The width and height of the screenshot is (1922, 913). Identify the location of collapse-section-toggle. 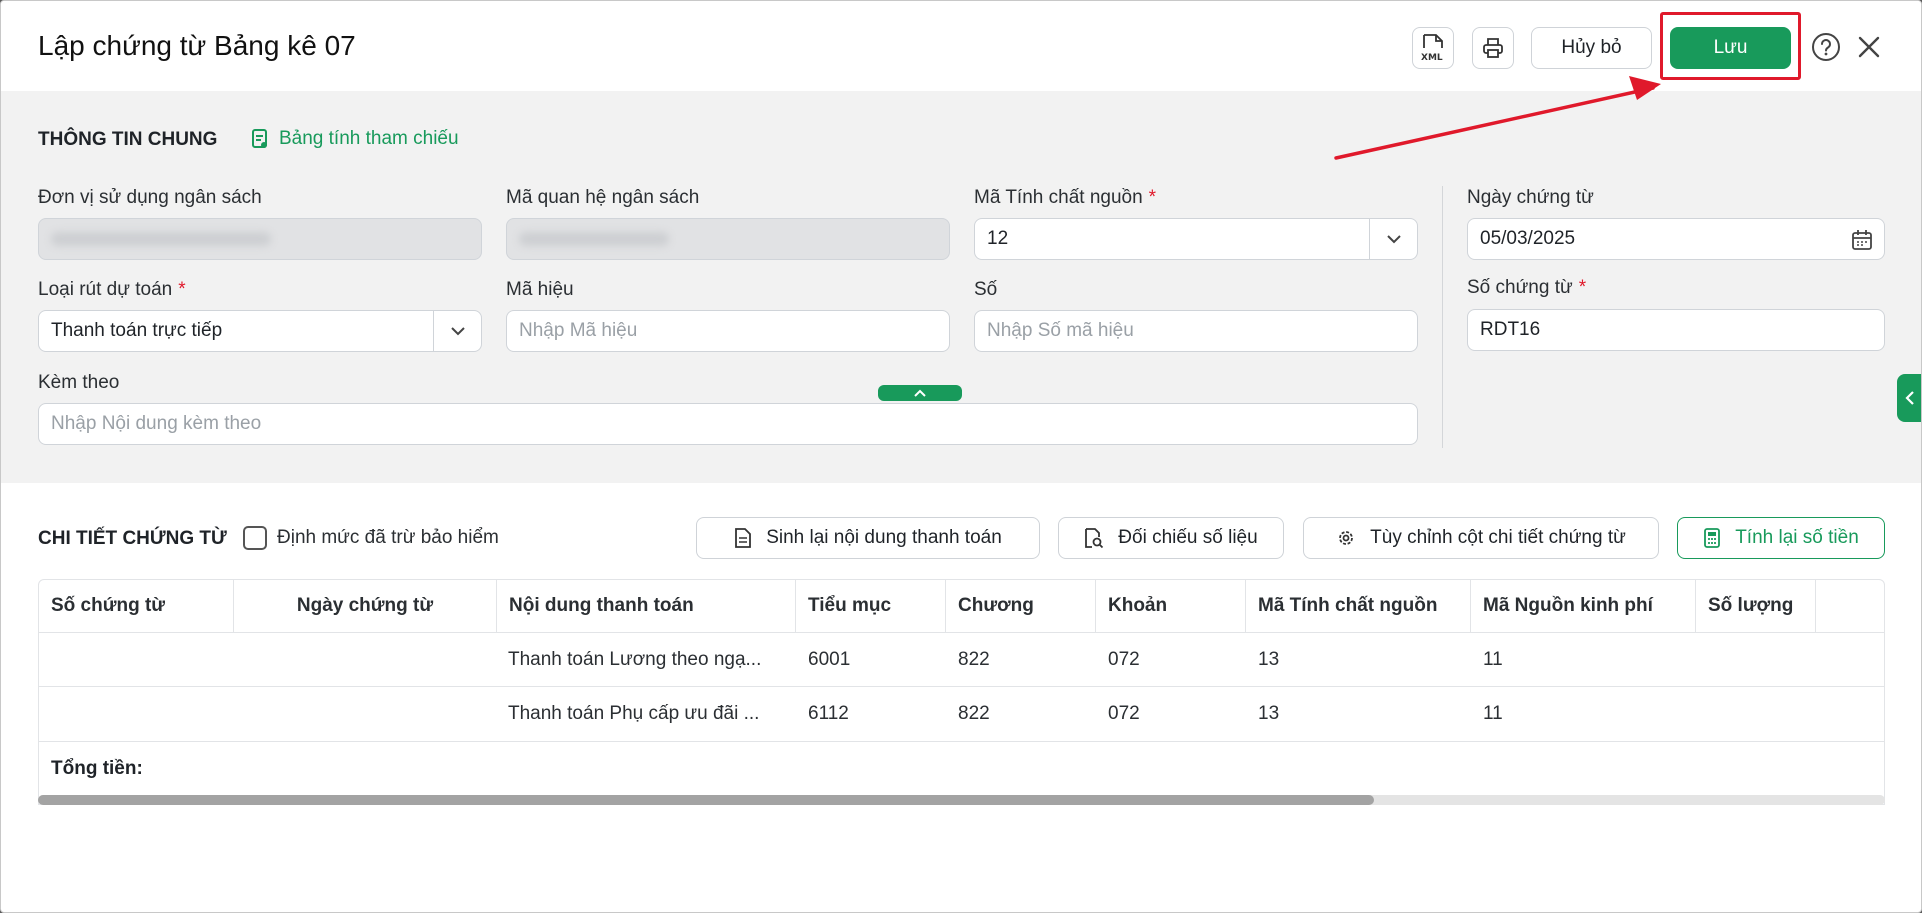
(920, 393).